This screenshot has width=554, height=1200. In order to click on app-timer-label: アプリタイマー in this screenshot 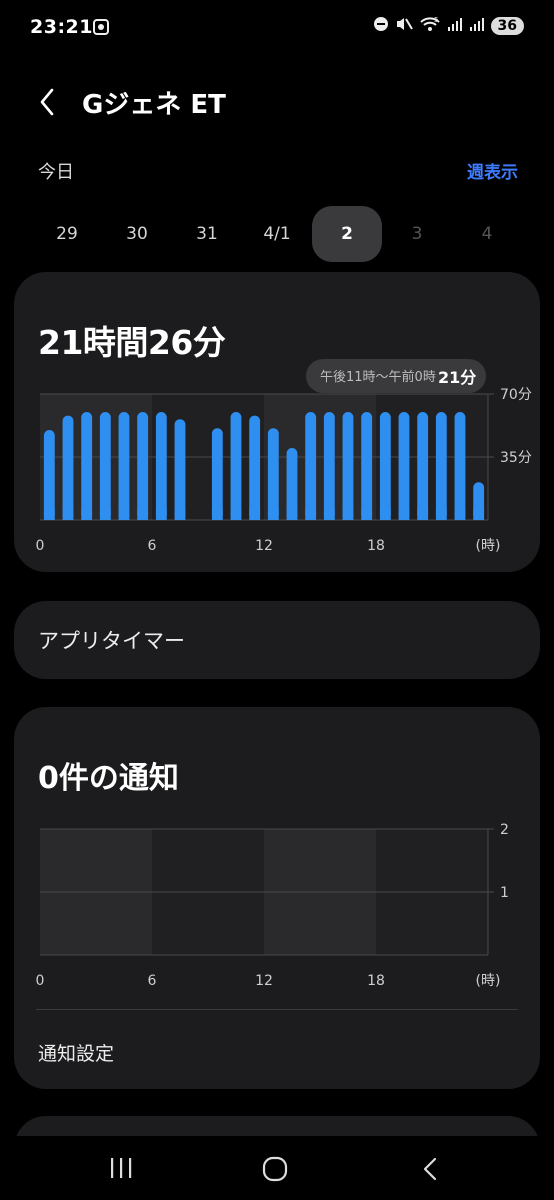, I will do `click(111, 641)`.